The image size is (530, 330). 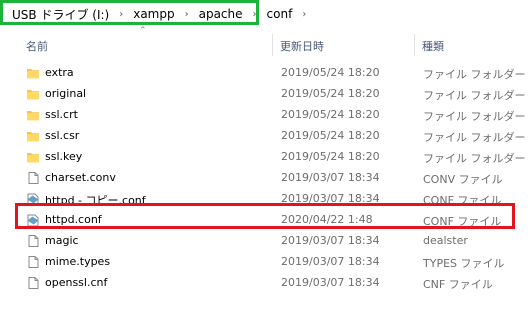 I want to click on file-row: magic 2019/03/07 18:34 dealster, so click(x=265, y=241).